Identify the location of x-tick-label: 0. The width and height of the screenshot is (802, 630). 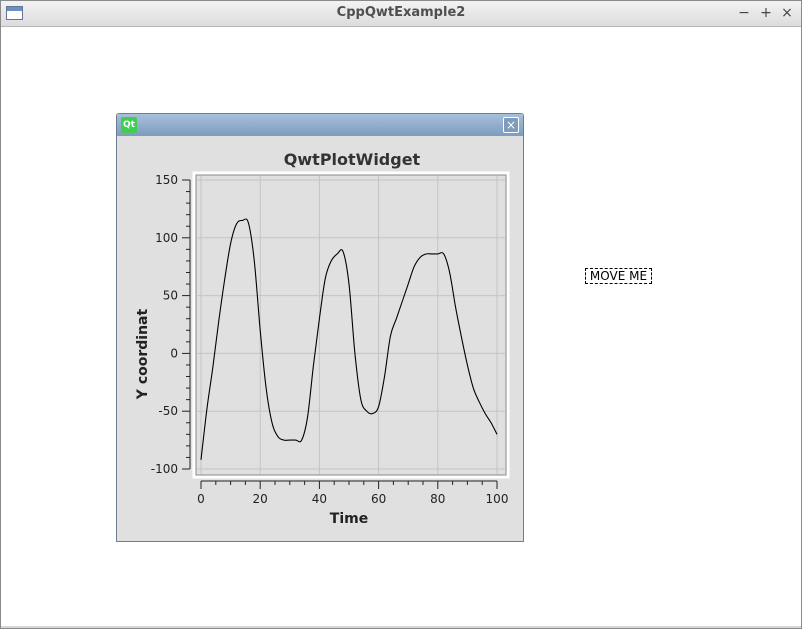
(201, 499).